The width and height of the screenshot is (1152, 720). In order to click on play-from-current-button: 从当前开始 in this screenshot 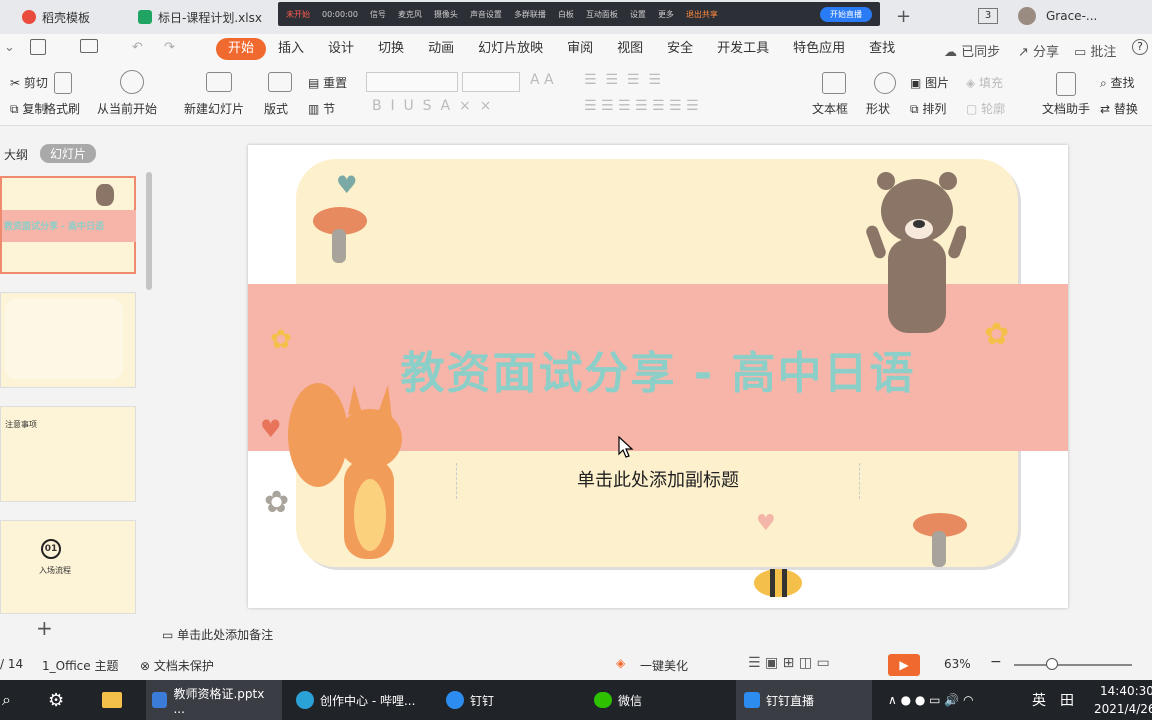, I will do `click(127, 108)`.